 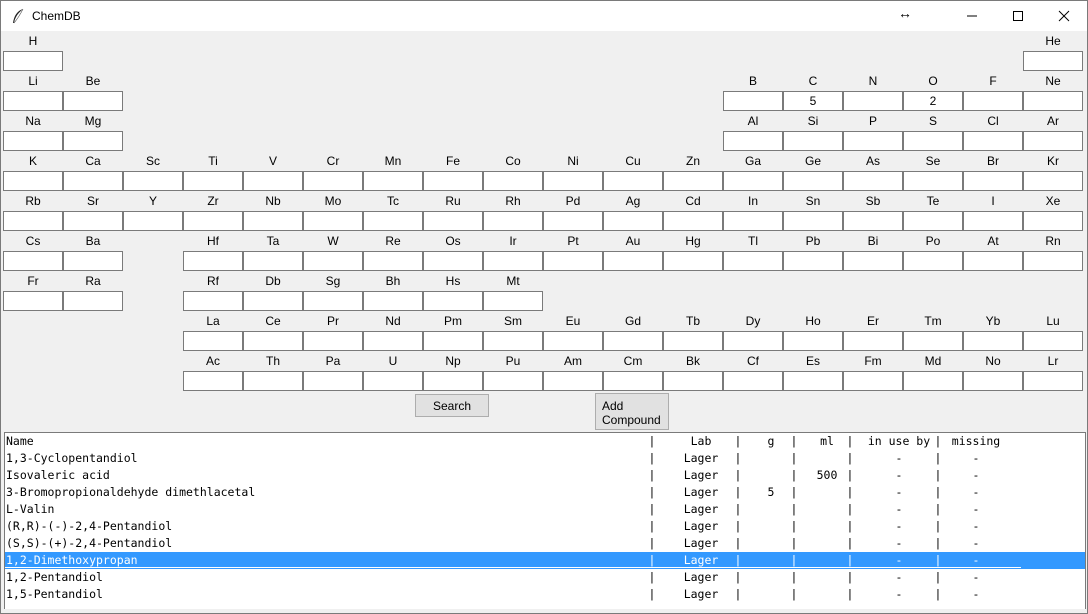 I want to click on element-input-pt, so click(x=573, y=261).